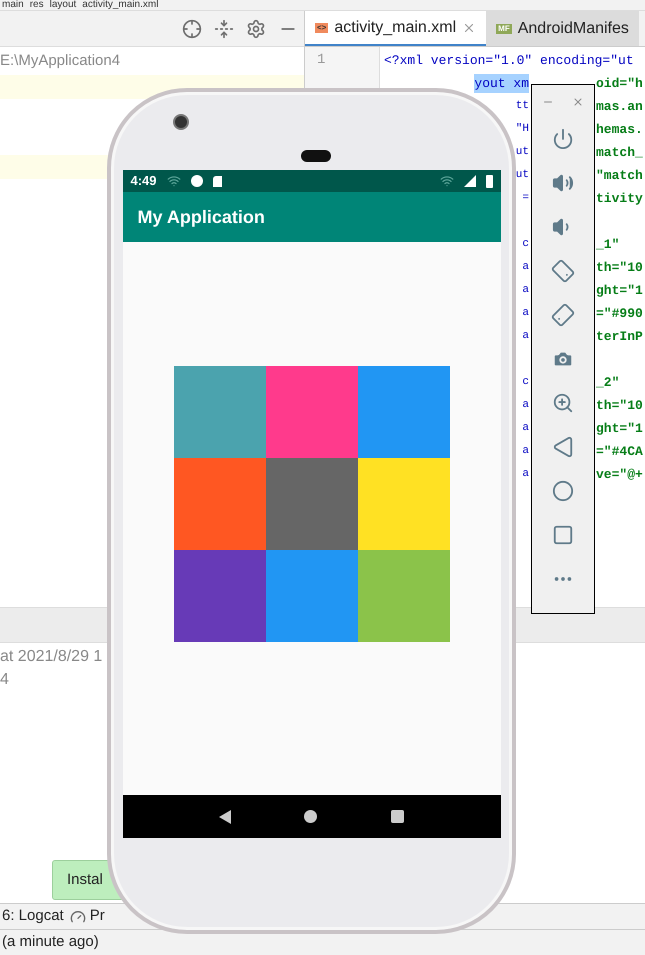 The height and width of the screenshot is (955, 645). I want to click on breadcrumb-item: layout, so click(63, 5).